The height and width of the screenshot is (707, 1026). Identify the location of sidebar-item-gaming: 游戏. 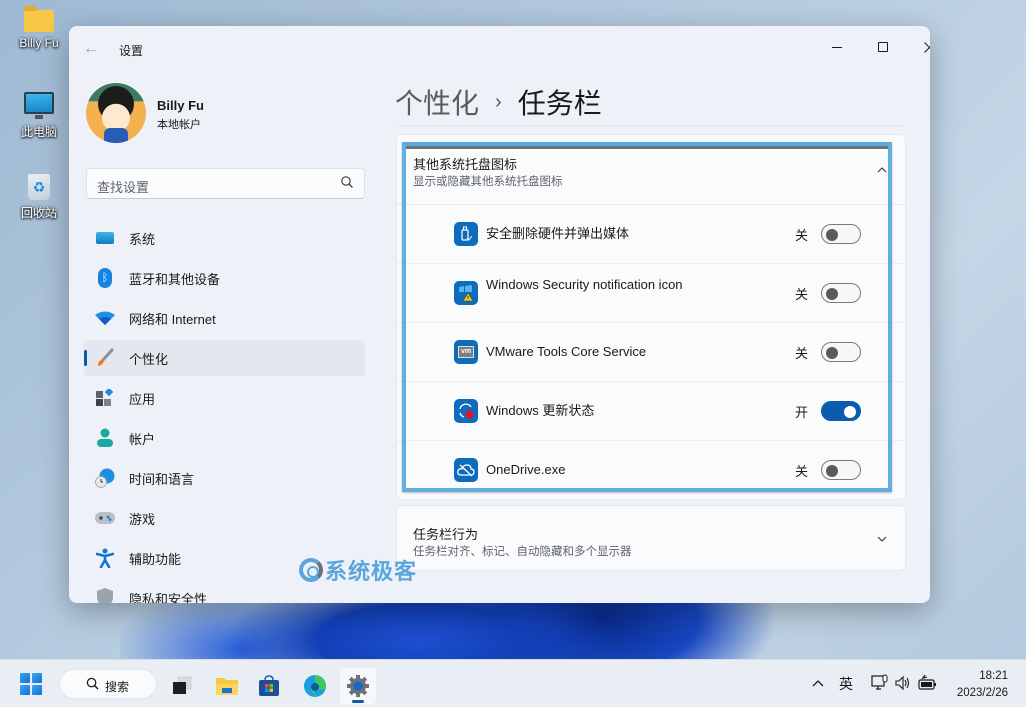
(224, 518).